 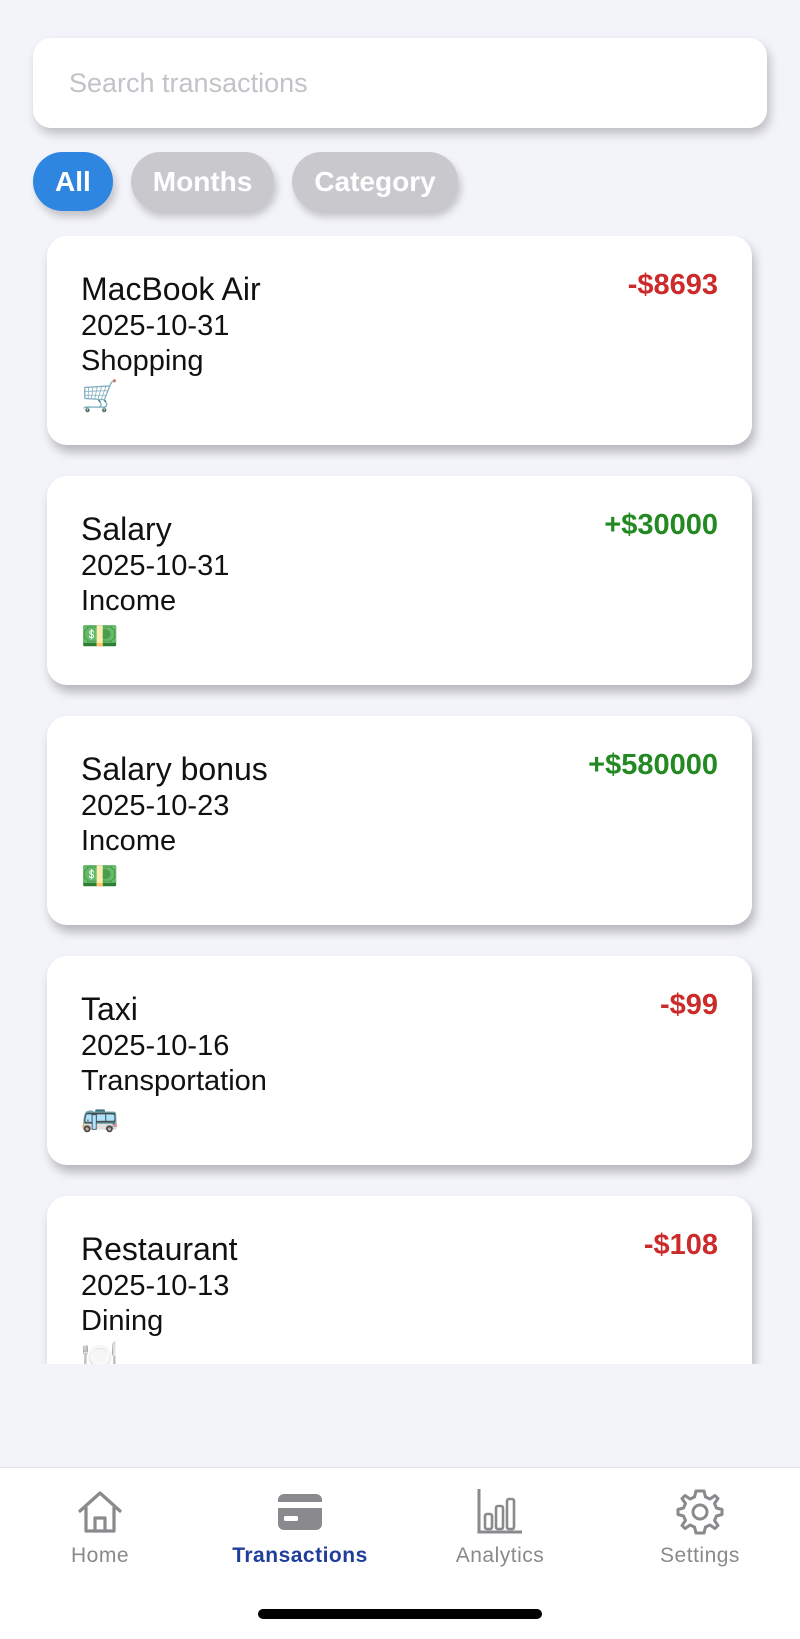 I want to click on tab-settings: Settings, so click(x=700, y=1527).